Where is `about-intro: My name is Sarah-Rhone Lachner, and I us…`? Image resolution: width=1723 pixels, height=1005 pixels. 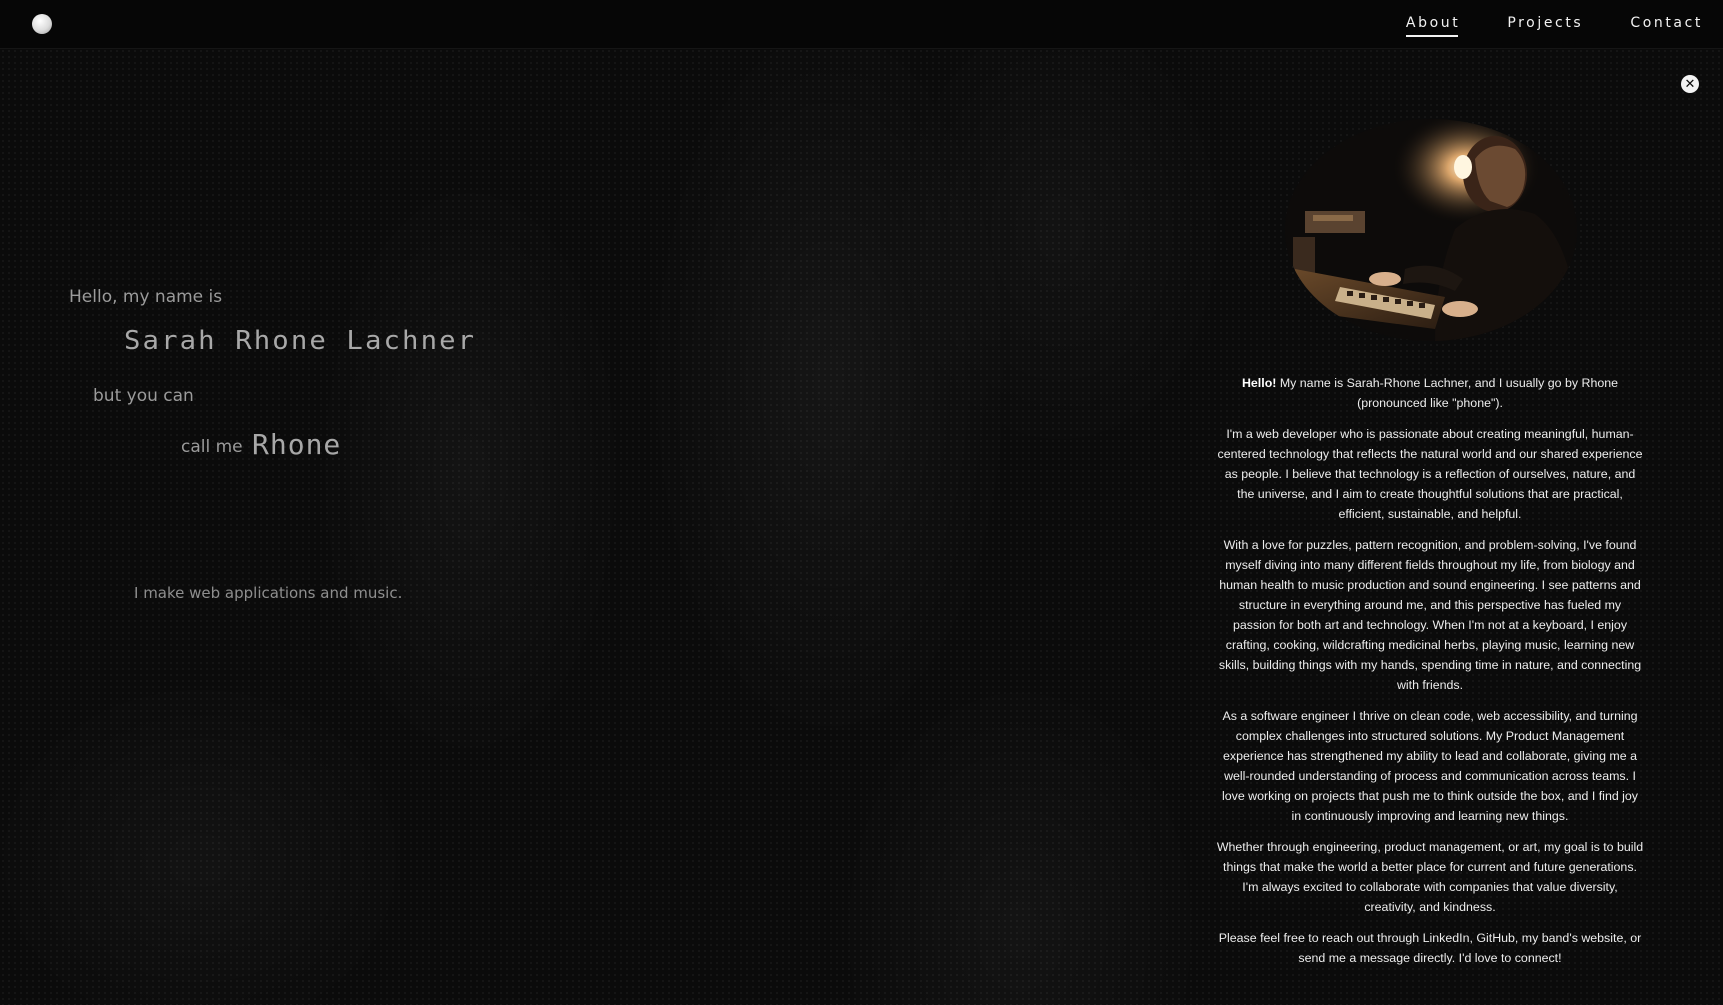
about-intro: My name is Sarah-Rhone Lachner, and I us… is located at coordinates (1447, 393).